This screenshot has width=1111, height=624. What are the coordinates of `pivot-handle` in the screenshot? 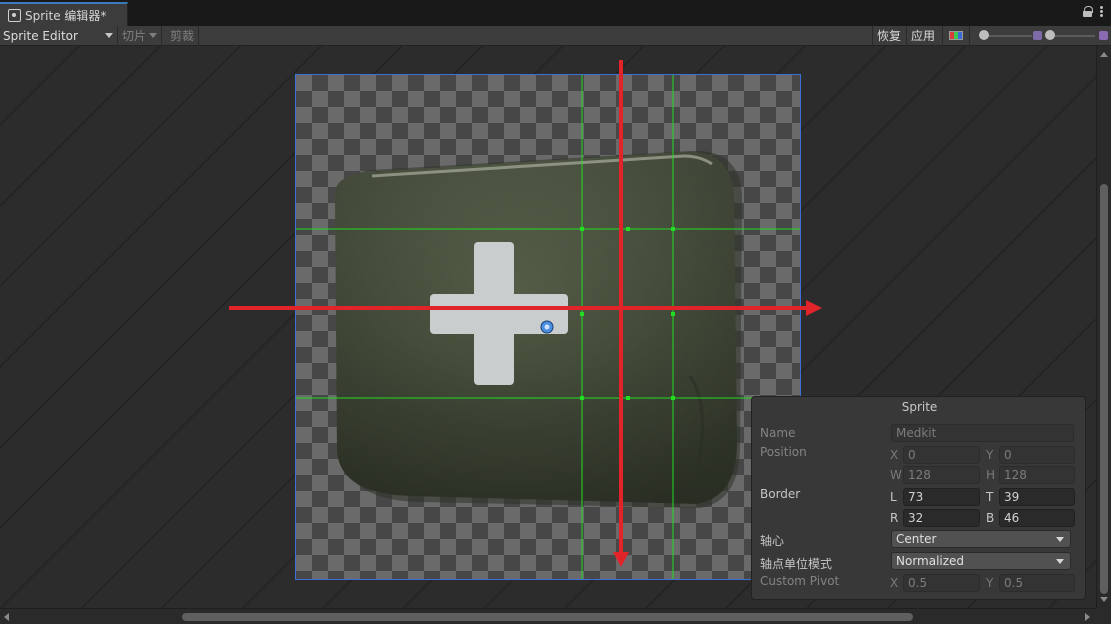 It's located at (547, 327).